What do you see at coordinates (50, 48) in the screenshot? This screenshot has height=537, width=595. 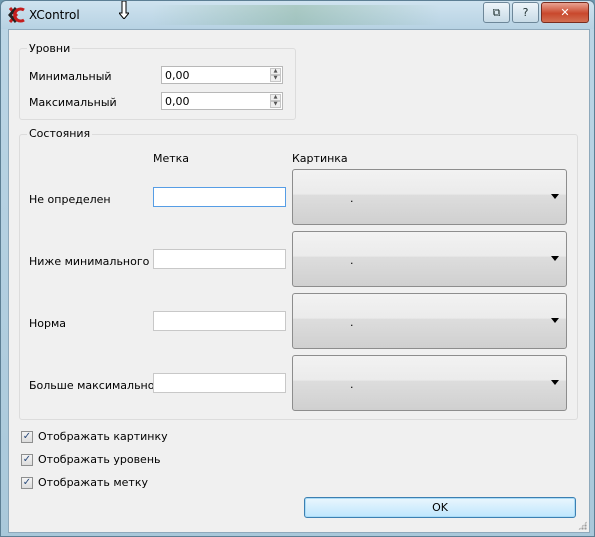 I see `levels-group-title: Уровни` at bounding box center [50, 48].